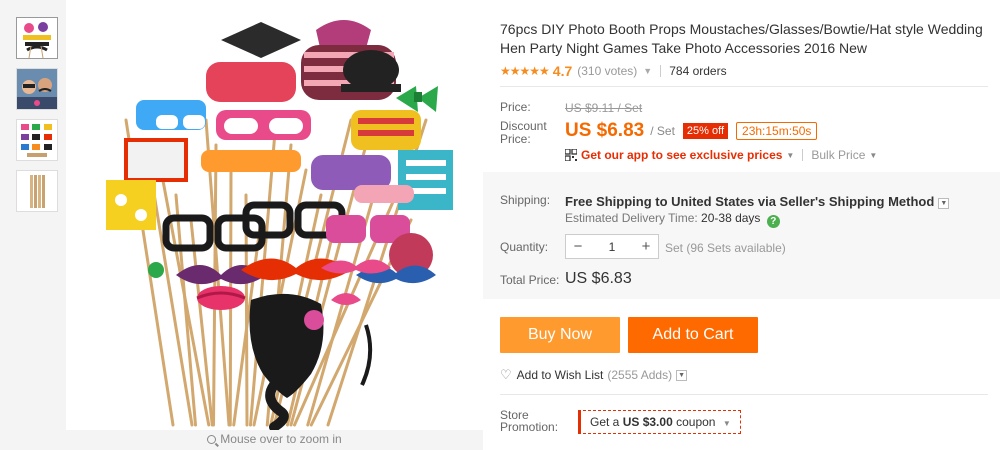  I want to click on wish-list-row: ♡ Add to Wish List (2555 Adds) ▼, so click(594, 375).